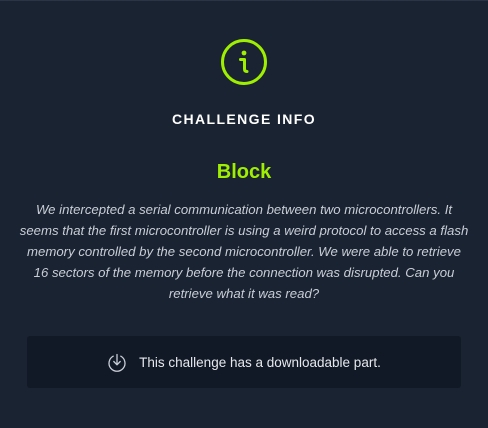 The height and width of the screenshot is (428, 488). Describe the element at coordinates (244, 62) in the screenshot. I see `info-icon` at that location.